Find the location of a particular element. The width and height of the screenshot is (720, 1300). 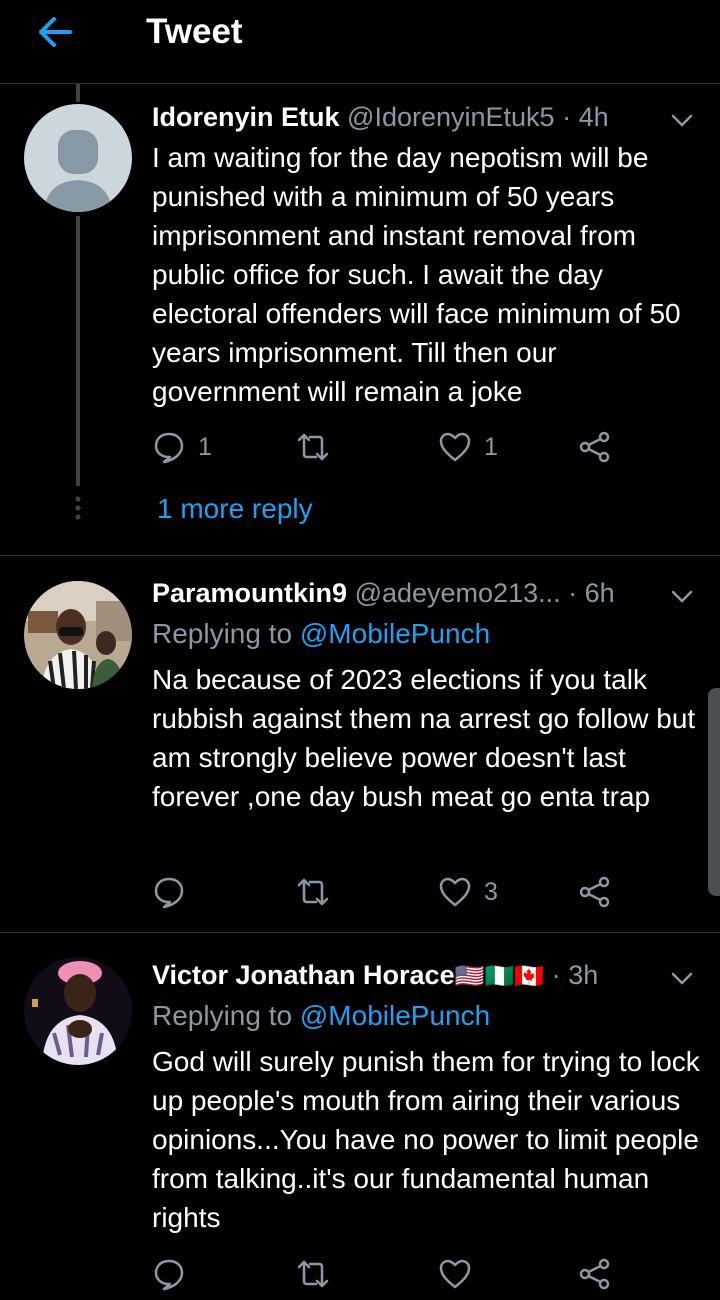

default-avatar-icon is located at coordinates (78, 158).